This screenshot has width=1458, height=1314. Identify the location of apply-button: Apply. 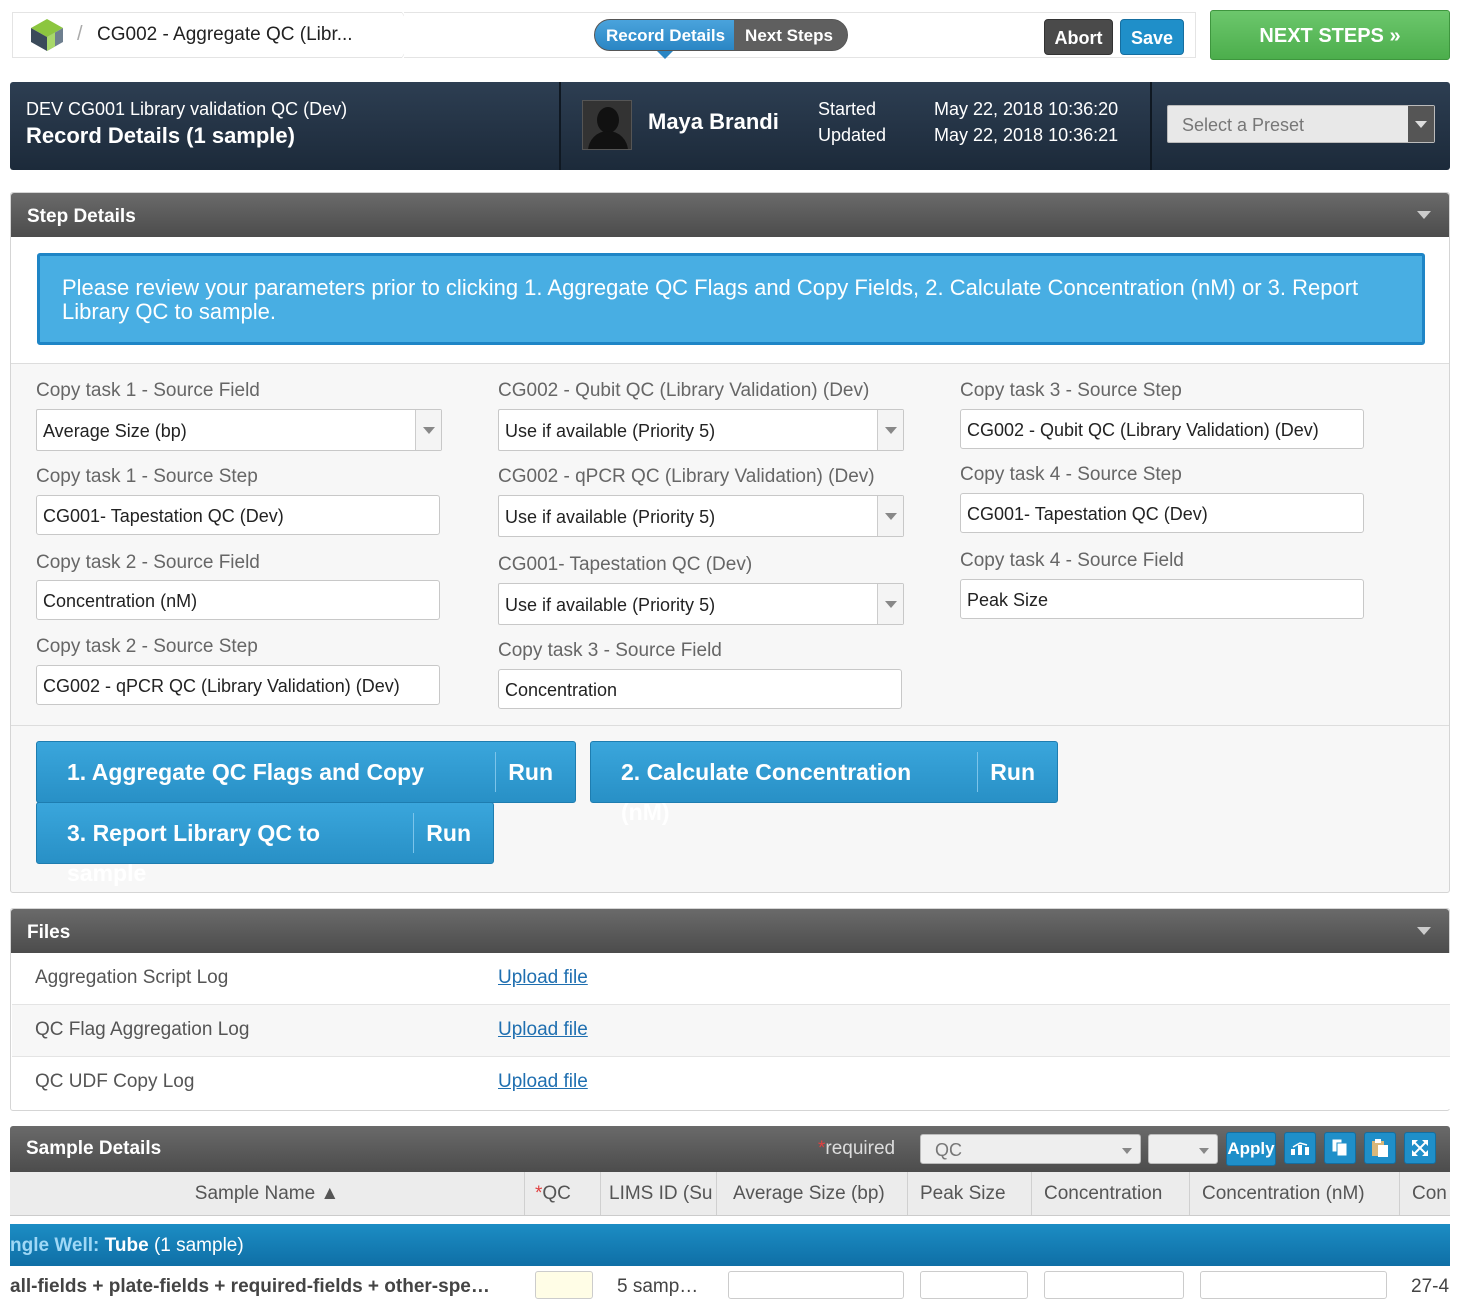
(1251, 1149).